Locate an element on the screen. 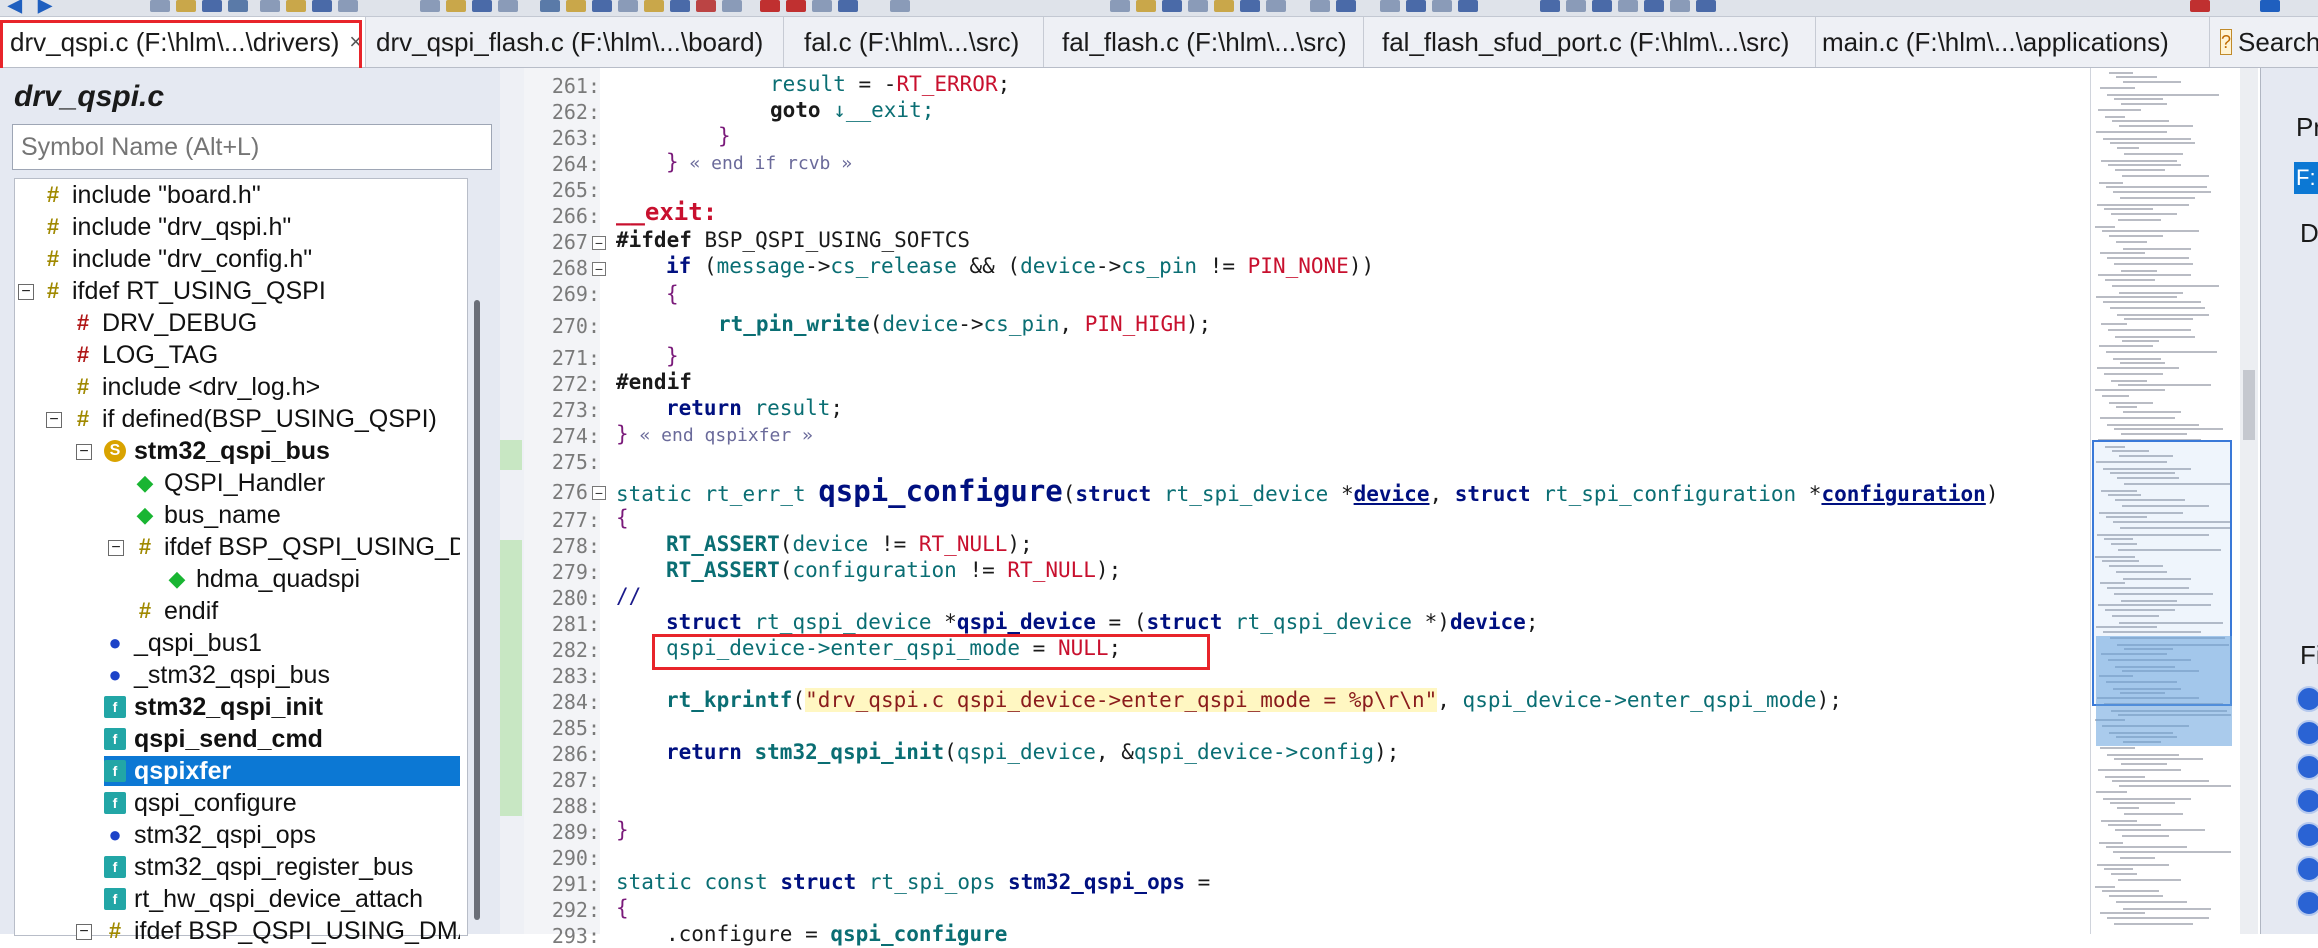  edit-icon is located at coordinates (456, 6).